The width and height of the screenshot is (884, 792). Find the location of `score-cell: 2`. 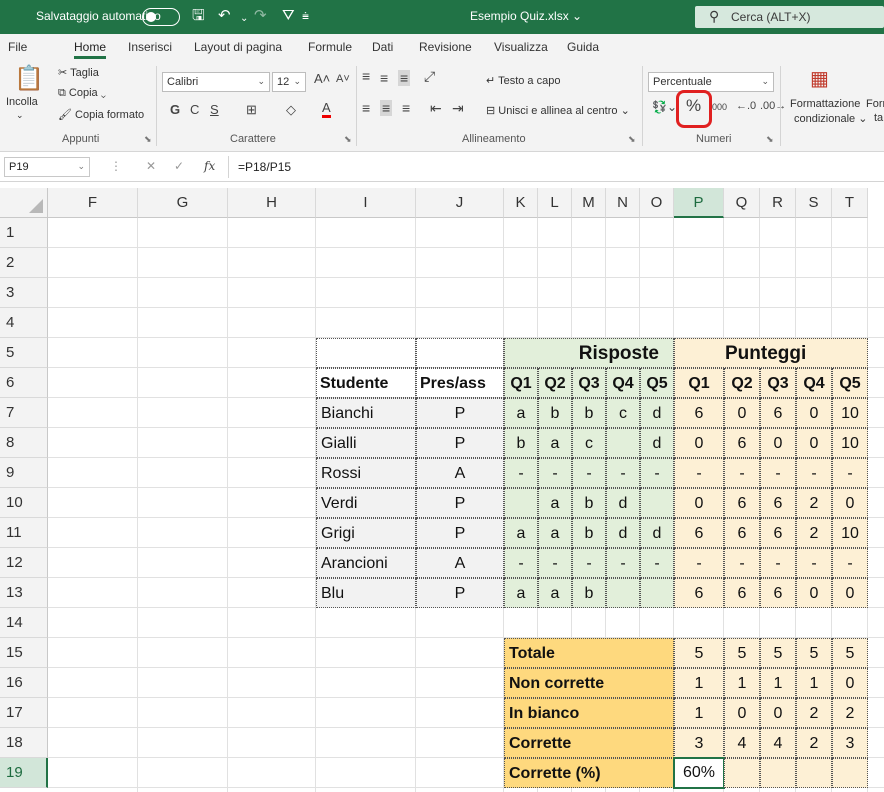

score-cell: 2 is located at coordinates (814, 533).